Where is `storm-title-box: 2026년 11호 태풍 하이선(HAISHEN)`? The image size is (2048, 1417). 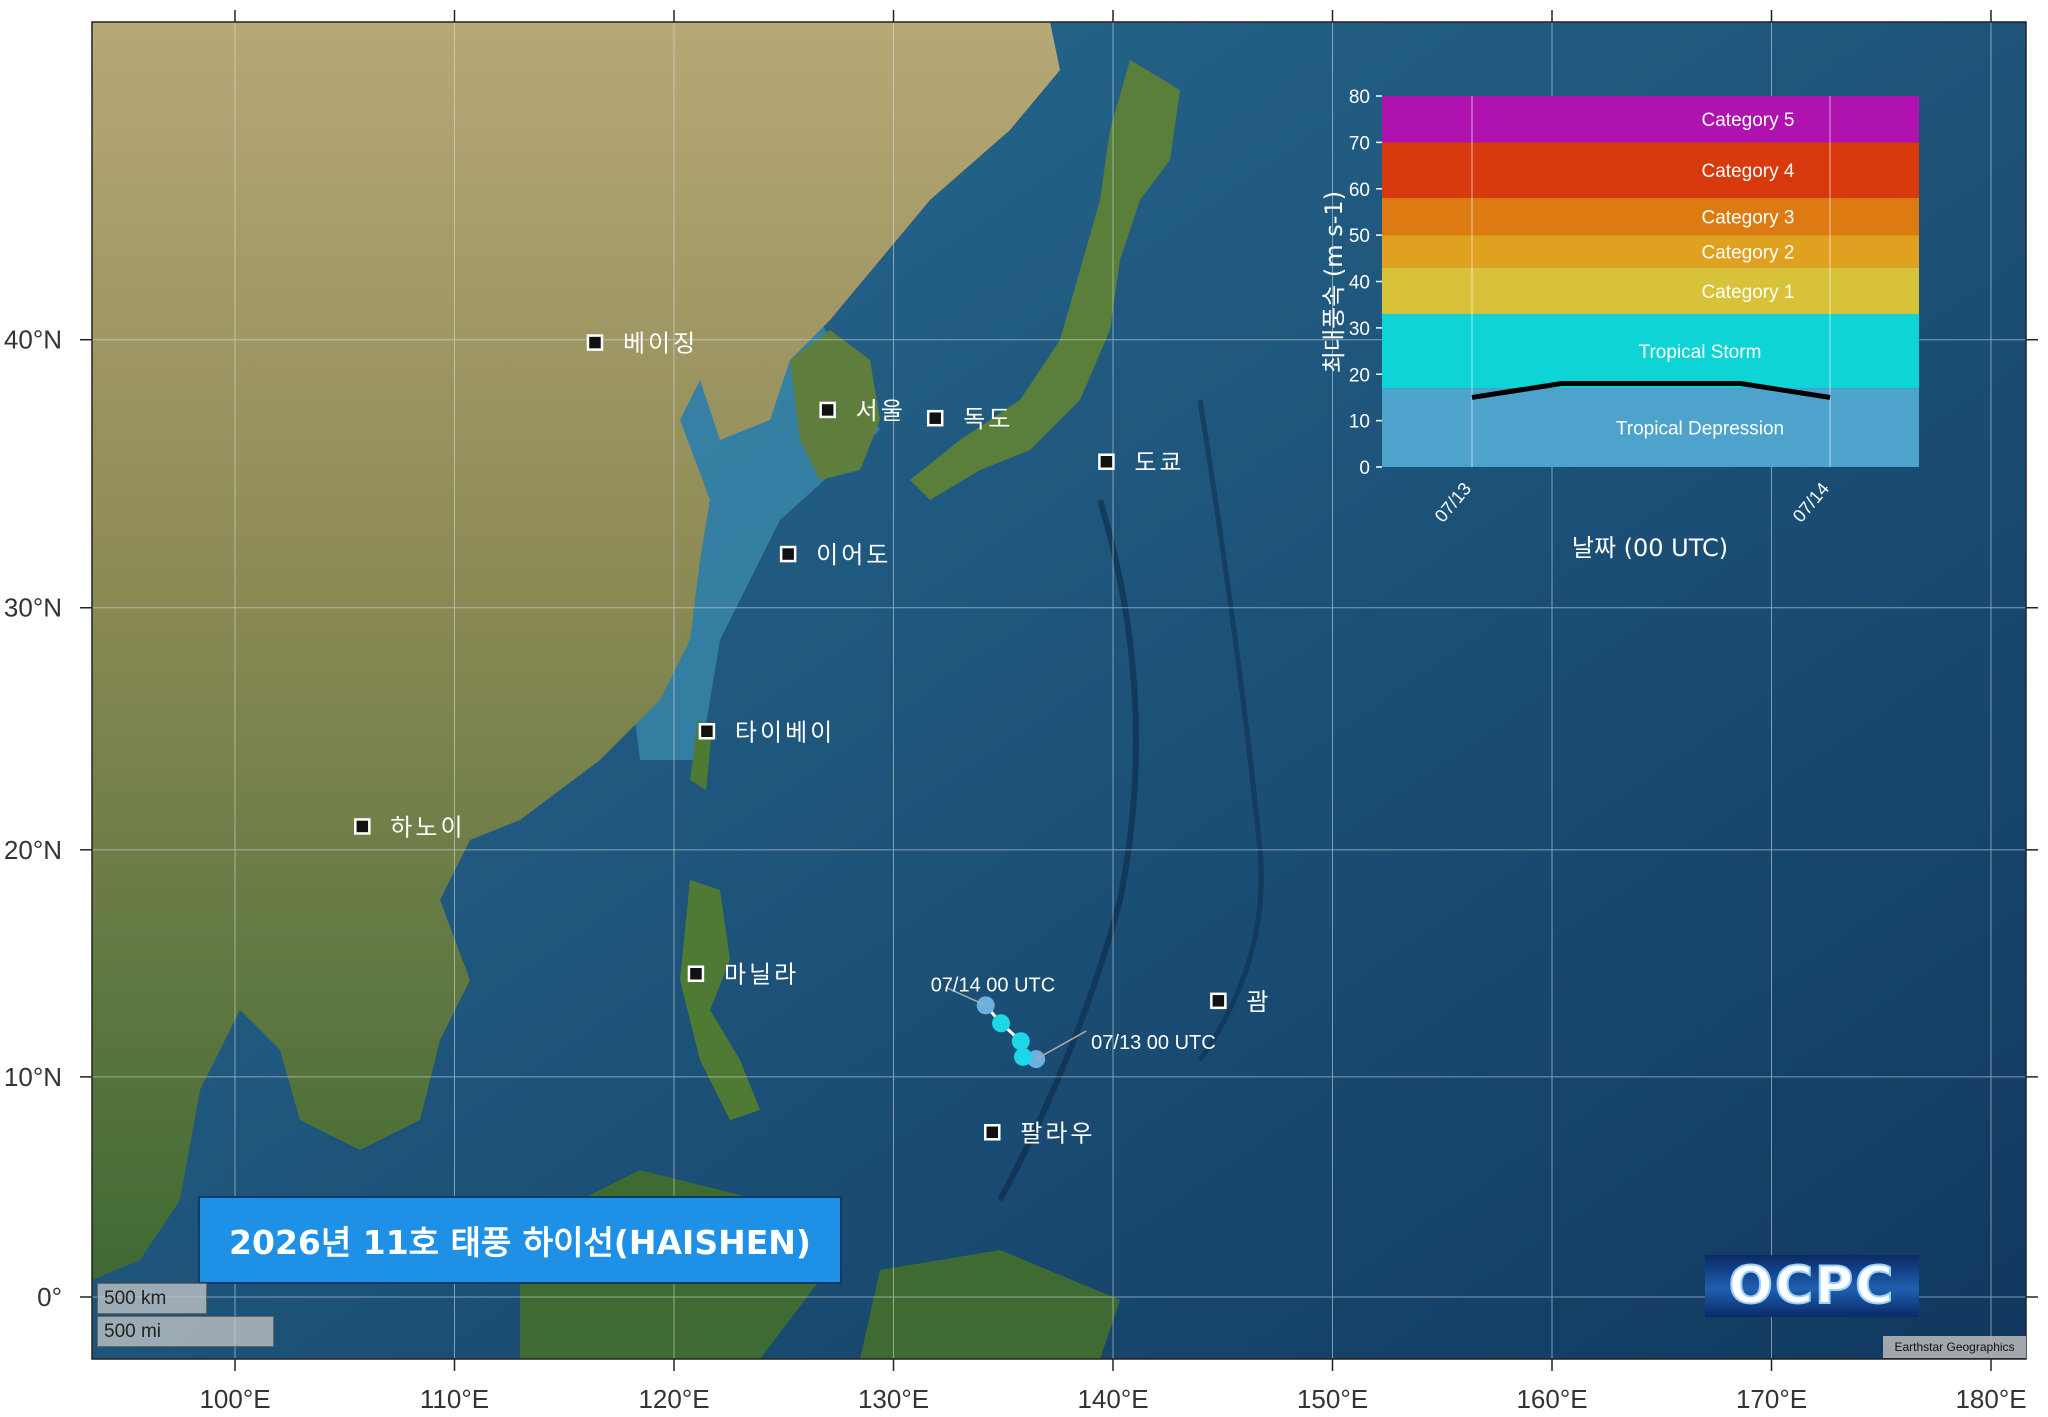
storm-title-box: 2026년 11호 태풍 하이선(HAISHEN) is located at coordinates (520, 1240).